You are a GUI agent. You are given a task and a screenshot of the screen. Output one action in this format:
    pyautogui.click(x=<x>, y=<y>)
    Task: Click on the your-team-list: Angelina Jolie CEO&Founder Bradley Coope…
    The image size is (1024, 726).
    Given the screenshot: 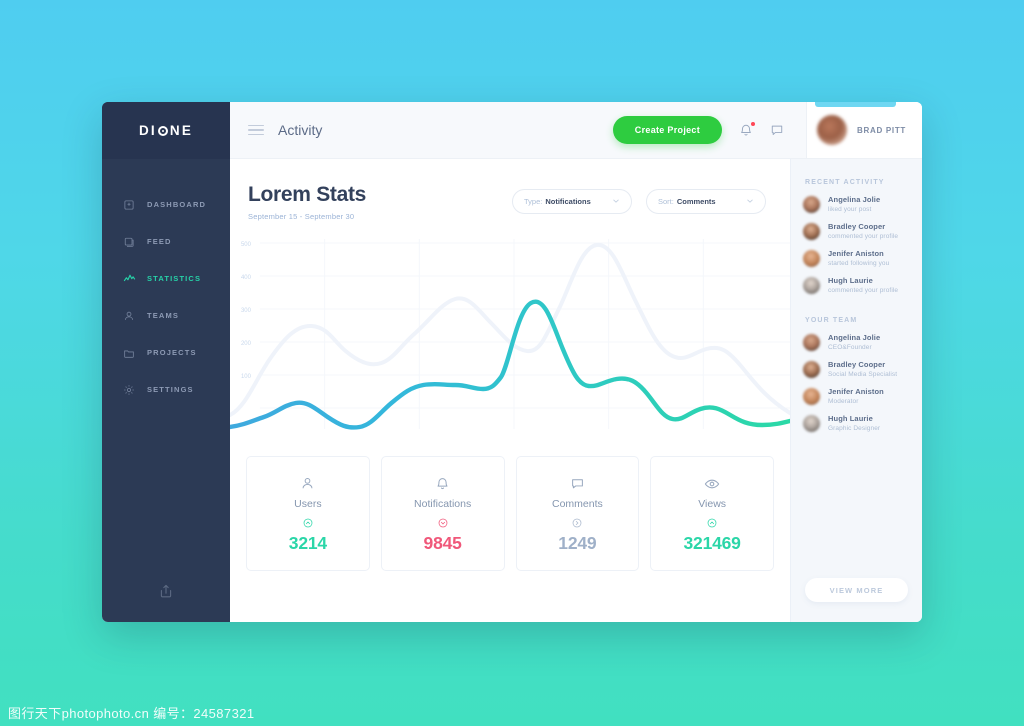 What is the action you would take?
    pyautogui.click(x=856, y=387)
    